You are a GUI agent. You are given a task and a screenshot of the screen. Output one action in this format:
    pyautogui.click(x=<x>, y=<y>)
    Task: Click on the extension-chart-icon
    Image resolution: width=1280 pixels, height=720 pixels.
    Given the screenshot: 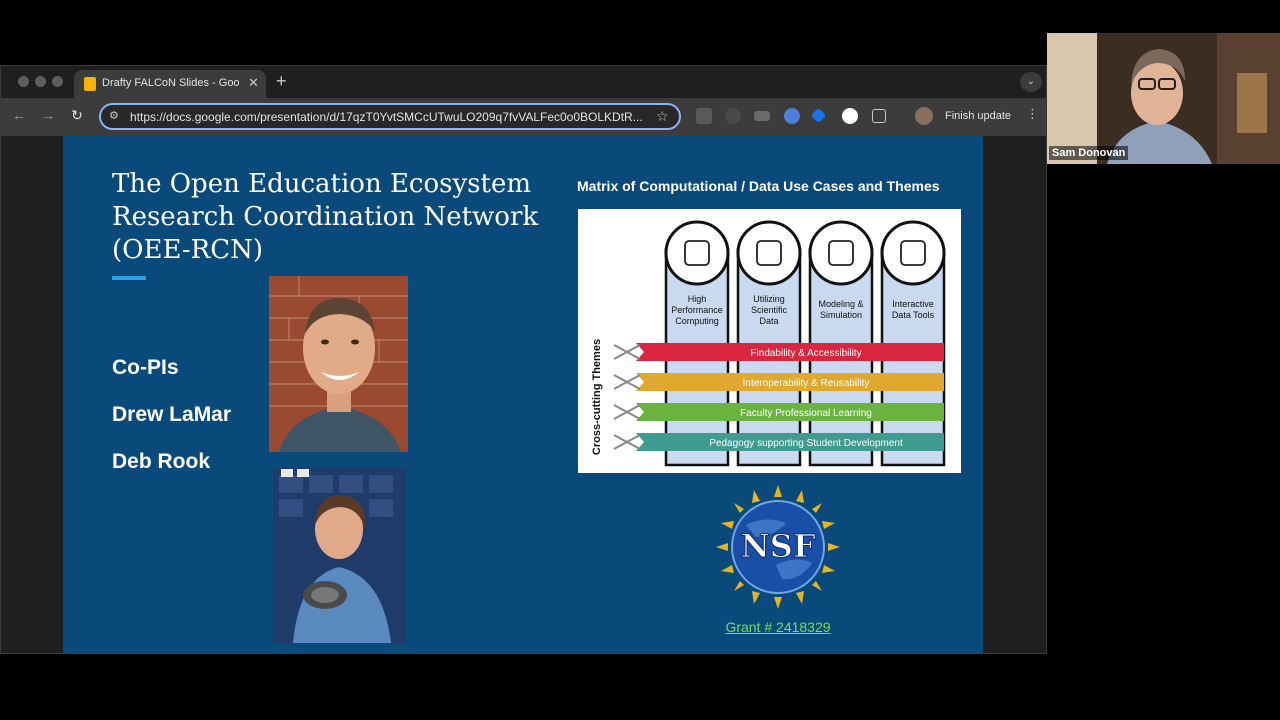 What is the action you would take?
    pyautogui.click(x=850, y=116)
    